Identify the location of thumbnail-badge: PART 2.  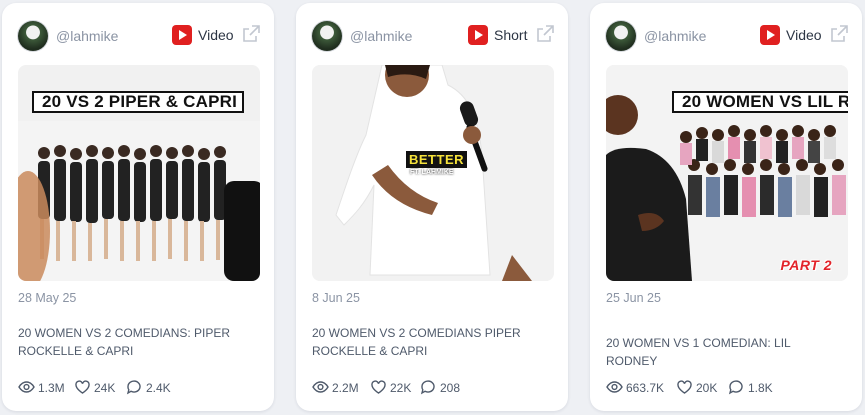
(806, 265).